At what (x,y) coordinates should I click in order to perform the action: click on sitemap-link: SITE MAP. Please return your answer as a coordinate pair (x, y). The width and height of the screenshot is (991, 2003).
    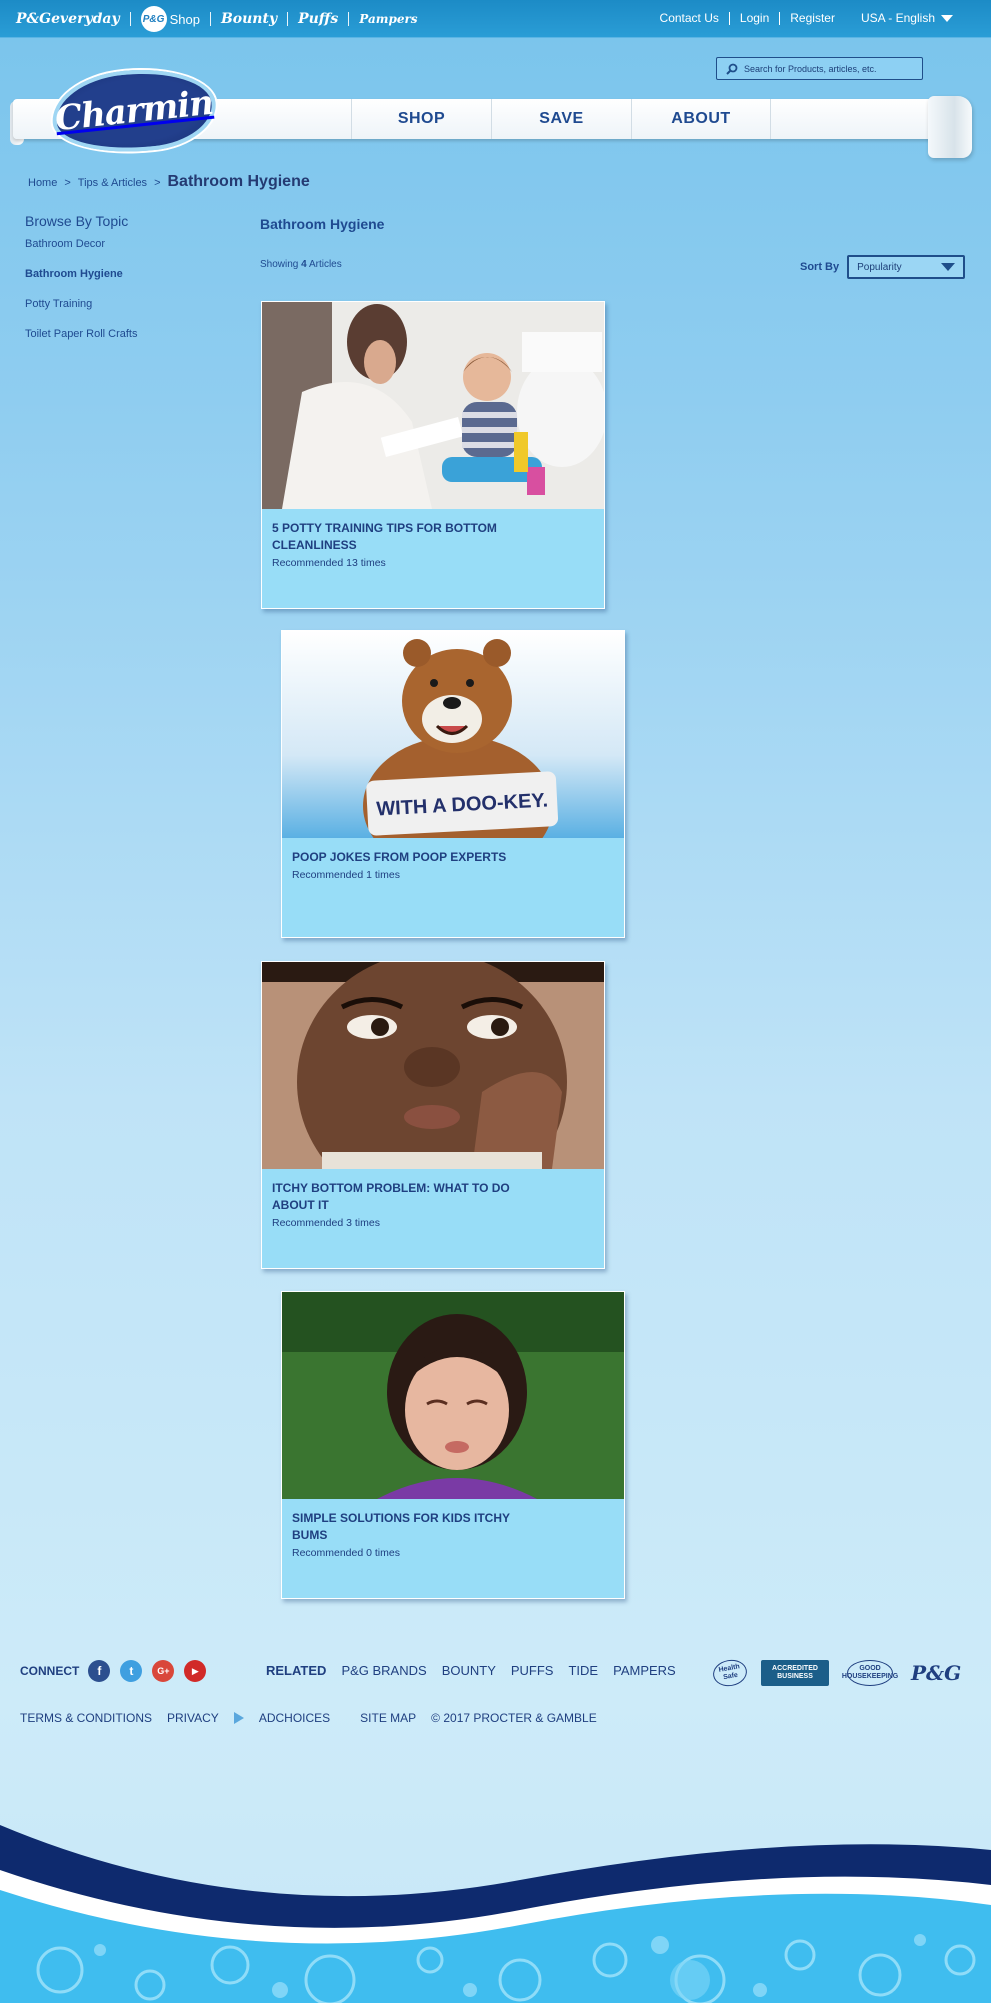
    Looking at the image, I should click on (388, 1718).